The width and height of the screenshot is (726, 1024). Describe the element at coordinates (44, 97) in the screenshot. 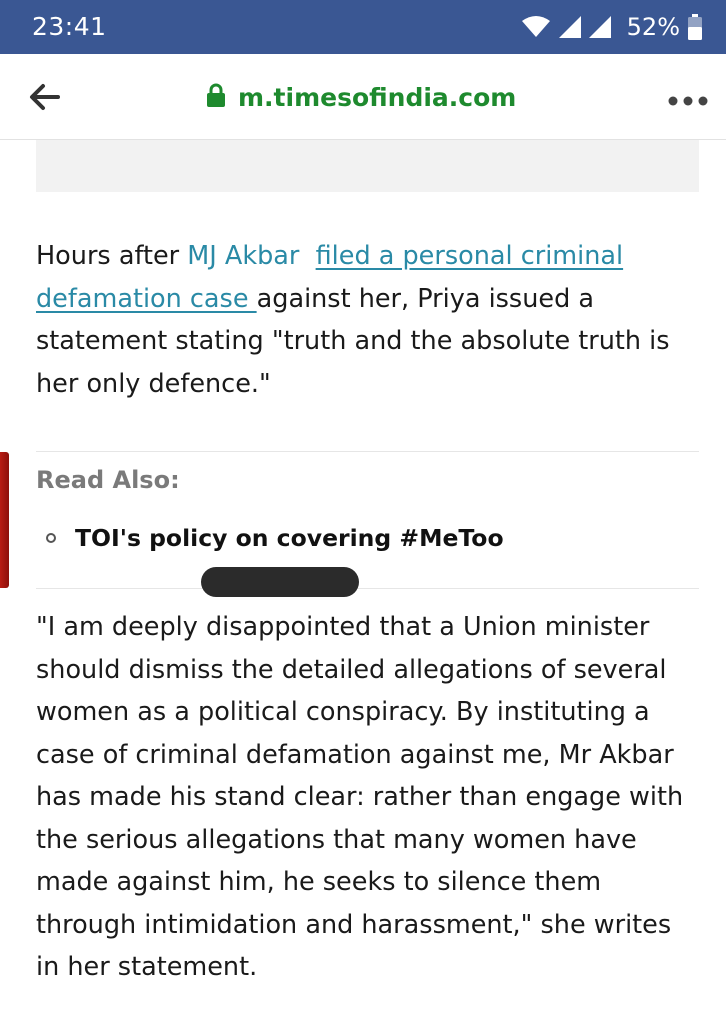

I see `back-arrow-icon` at that location.